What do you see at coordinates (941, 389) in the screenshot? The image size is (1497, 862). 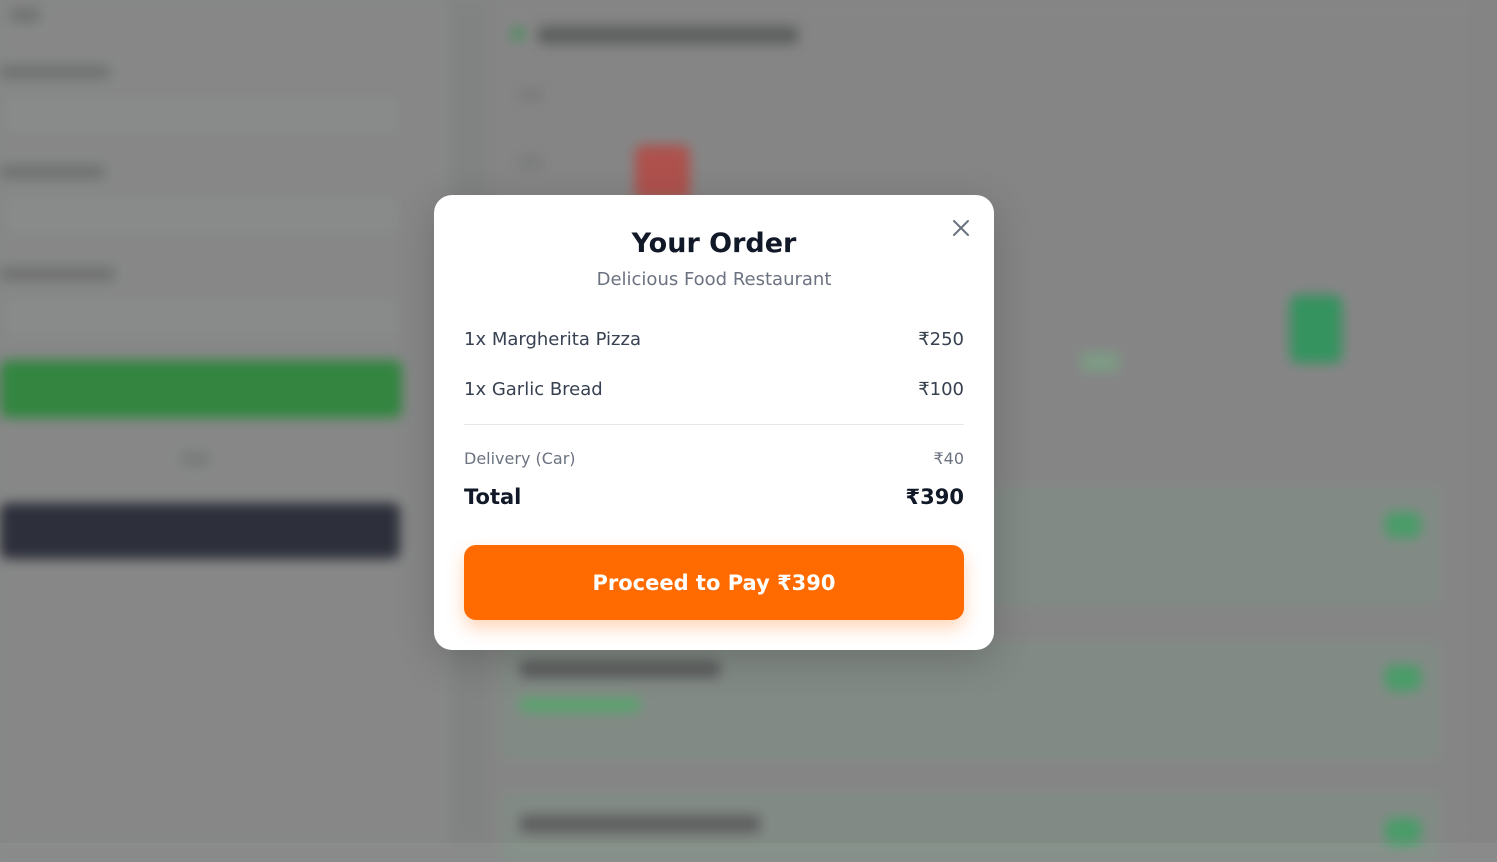 I see `order-item-price: ₹100` at bounding box center [941, 389].